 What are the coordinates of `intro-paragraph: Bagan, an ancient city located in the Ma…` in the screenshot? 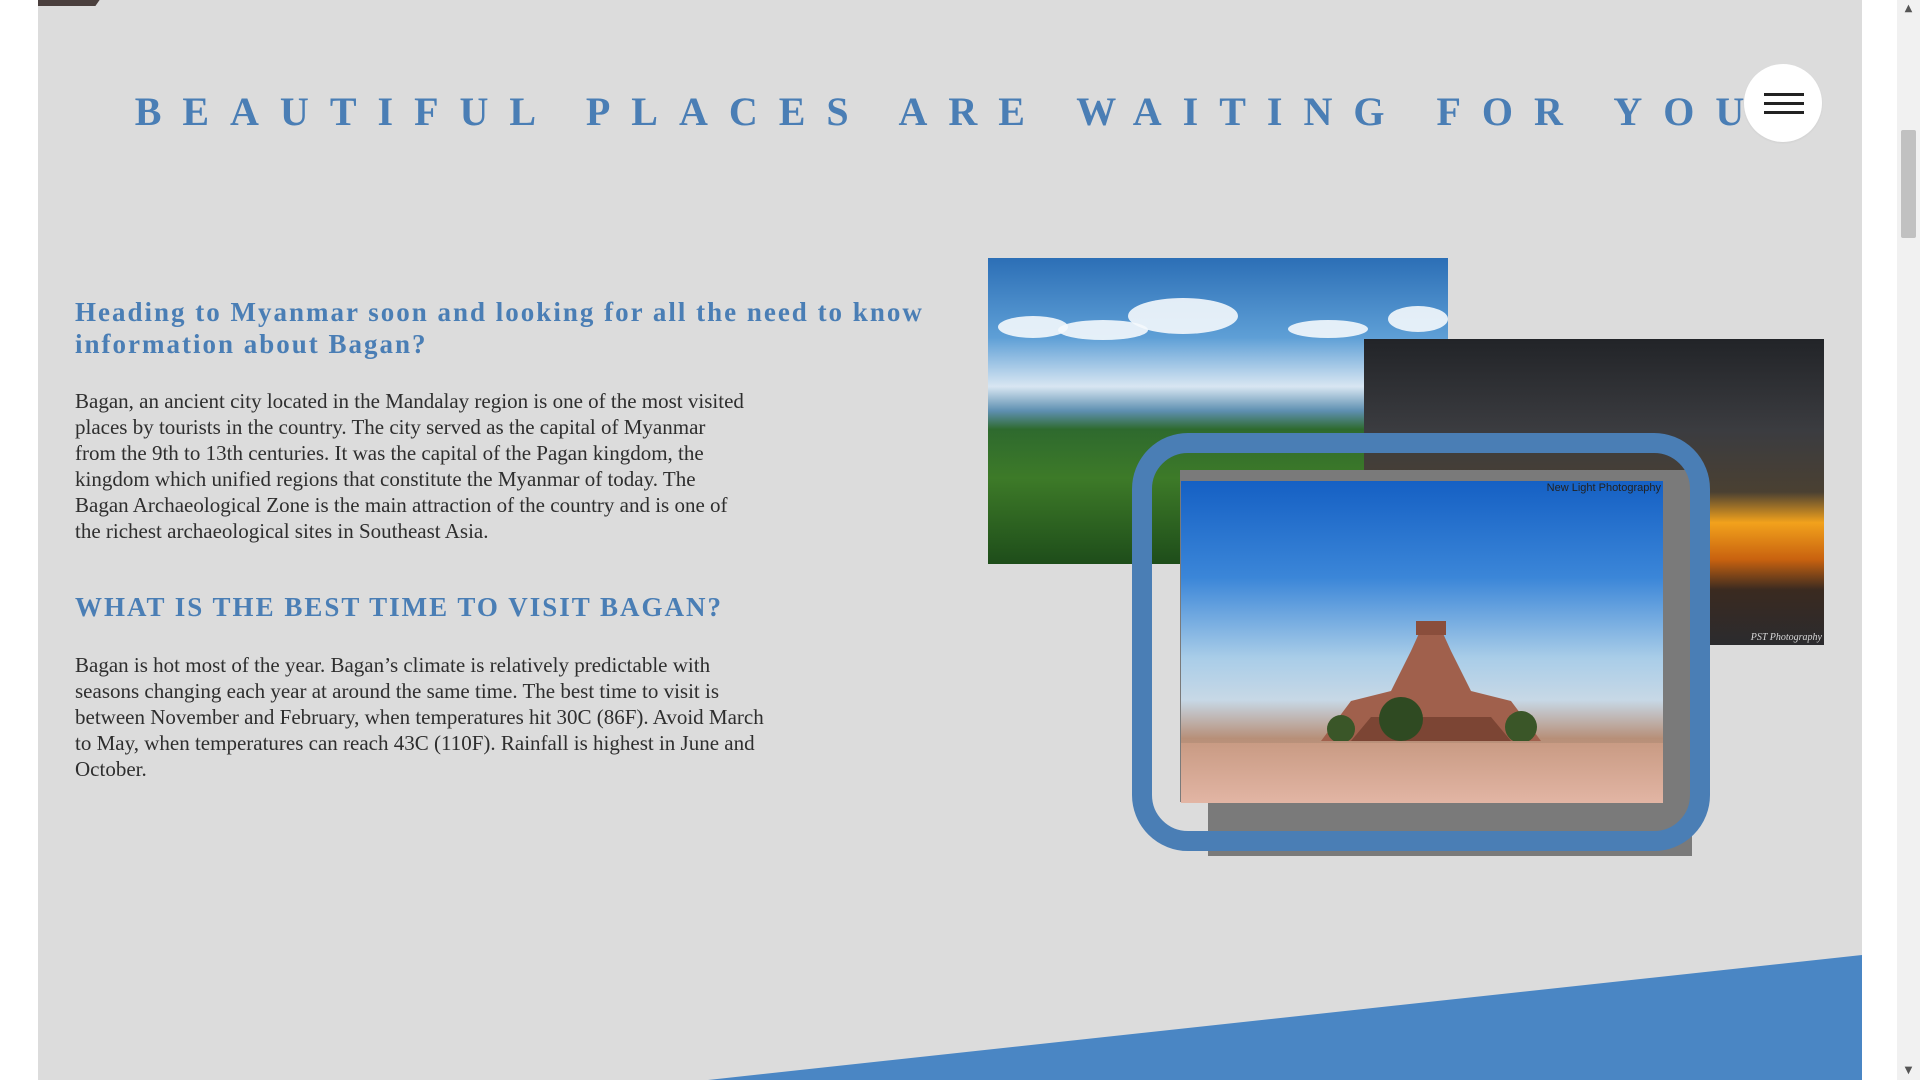 It's located at (409, 466).